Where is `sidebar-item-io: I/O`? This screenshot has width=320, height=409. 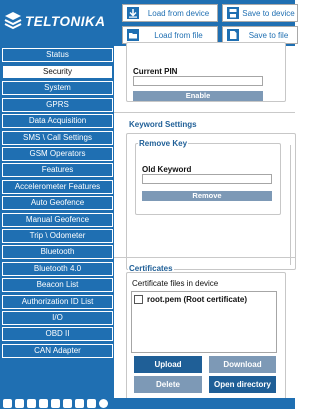
sidebar-item-io: I/O is located at coordinates (57, 318).